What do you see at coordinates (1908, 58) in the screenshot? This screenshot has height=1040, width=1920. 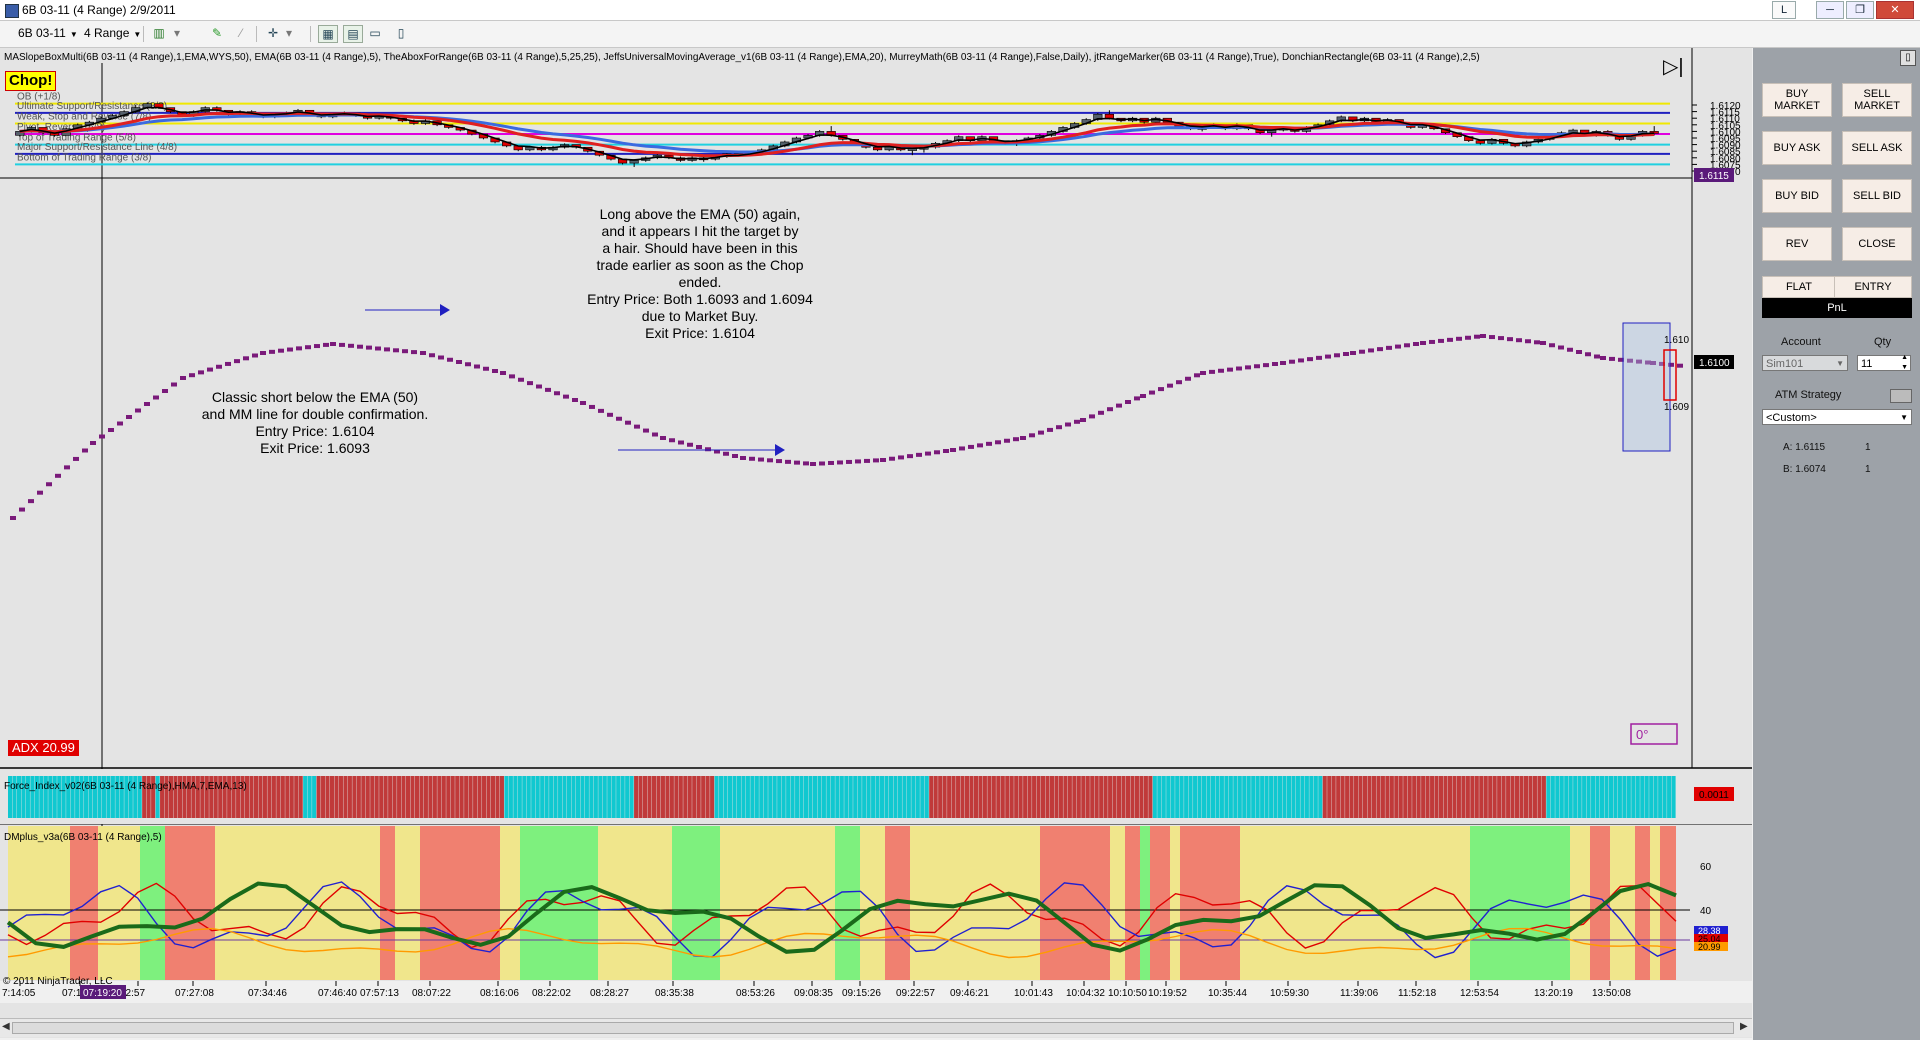 I see `panel-resize-icon: ▯` at bounding box center [1908, 58].